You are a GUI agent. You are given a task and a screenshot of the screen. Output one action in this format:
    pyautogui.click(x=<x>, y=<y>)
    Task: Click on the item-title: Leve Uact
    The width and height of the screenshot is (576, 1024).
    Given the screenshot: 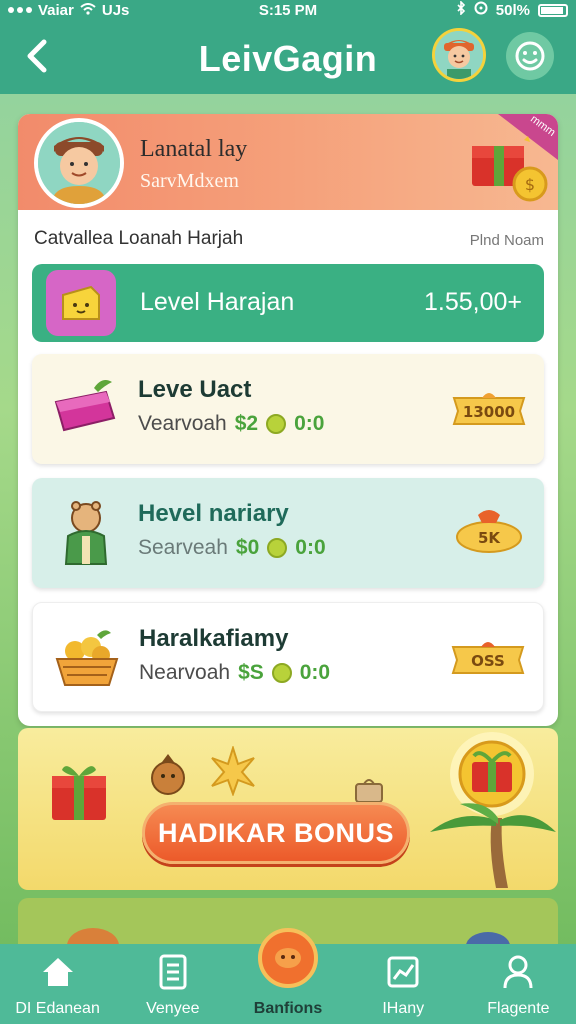 What is the action you would take?
    pyautogui.click(x=195, y=389)
    